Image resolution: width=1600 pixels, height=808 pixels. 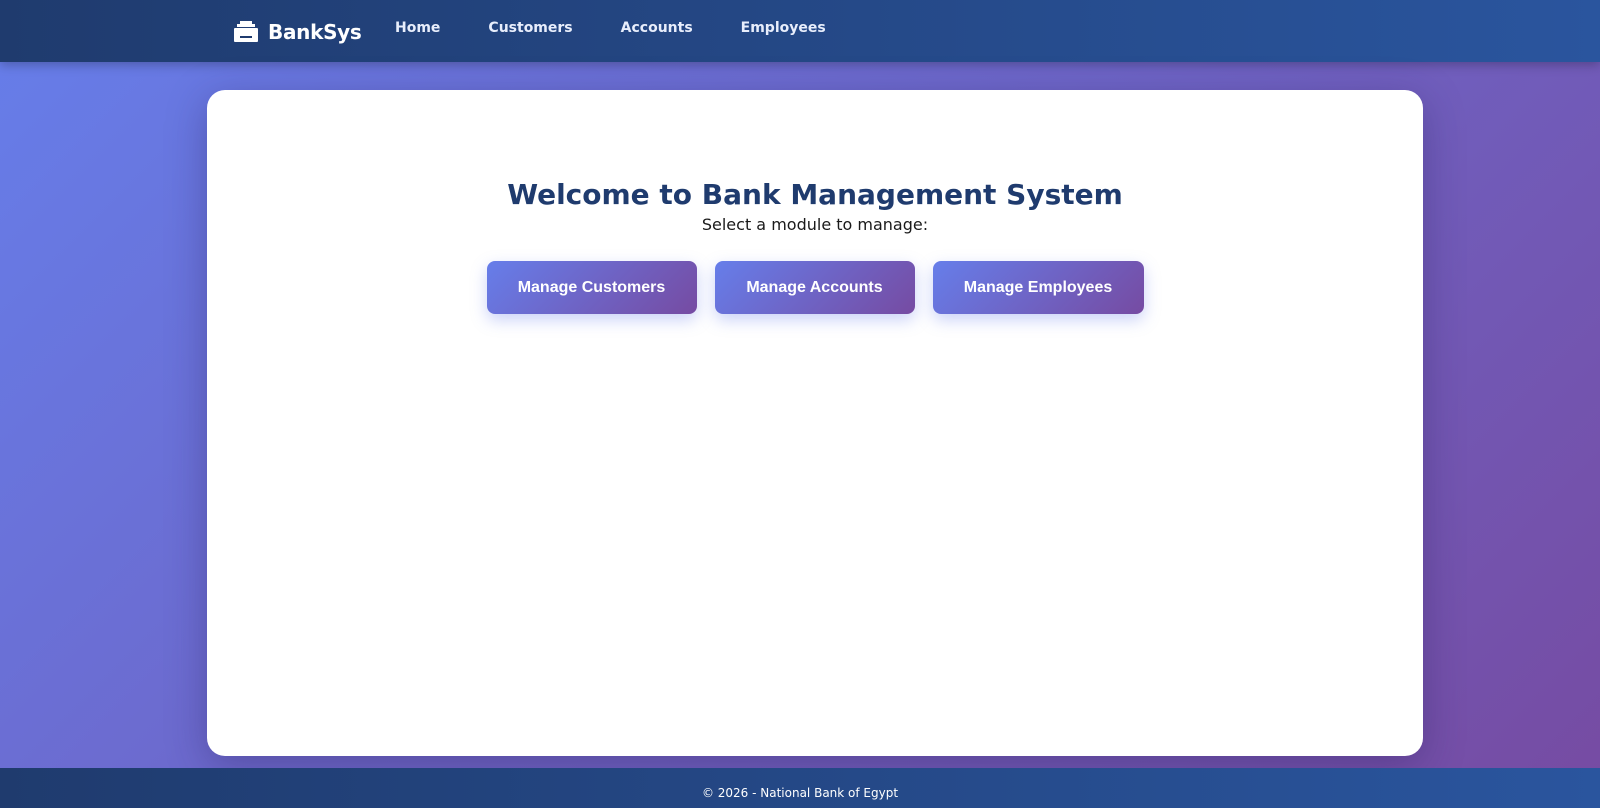 I want to click on nav-links: Home Customers Accounts Employees, so click(x=634, y=28).